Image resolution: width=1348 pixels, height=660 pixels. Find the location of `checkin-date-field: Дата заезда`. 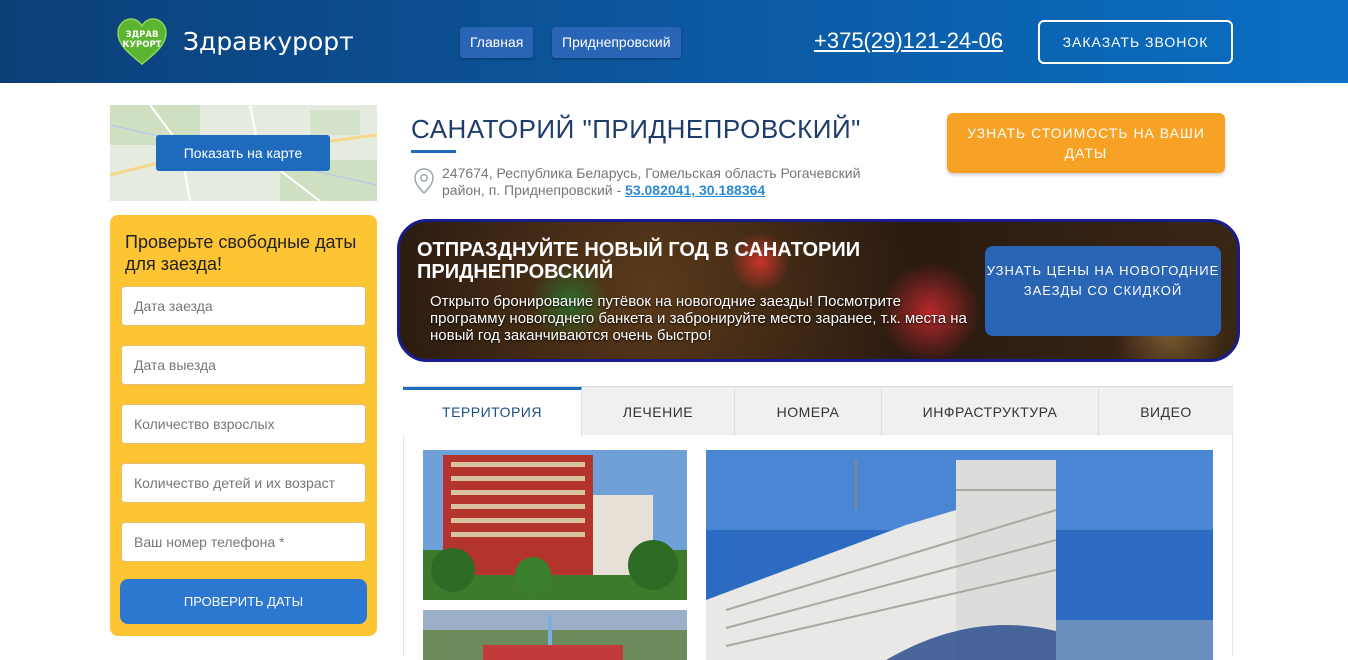

checkin-date-field: Дата заезда is located at coordinates (243, 306).